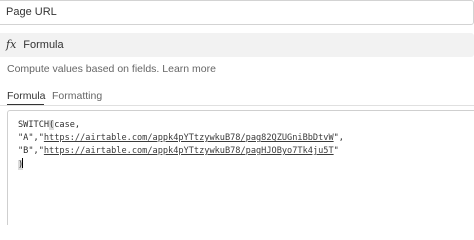 The image size is (474, 240). Describe the element at coordinates (11, 44) in the screenshot. I see `fx-icon: fx` at that location.